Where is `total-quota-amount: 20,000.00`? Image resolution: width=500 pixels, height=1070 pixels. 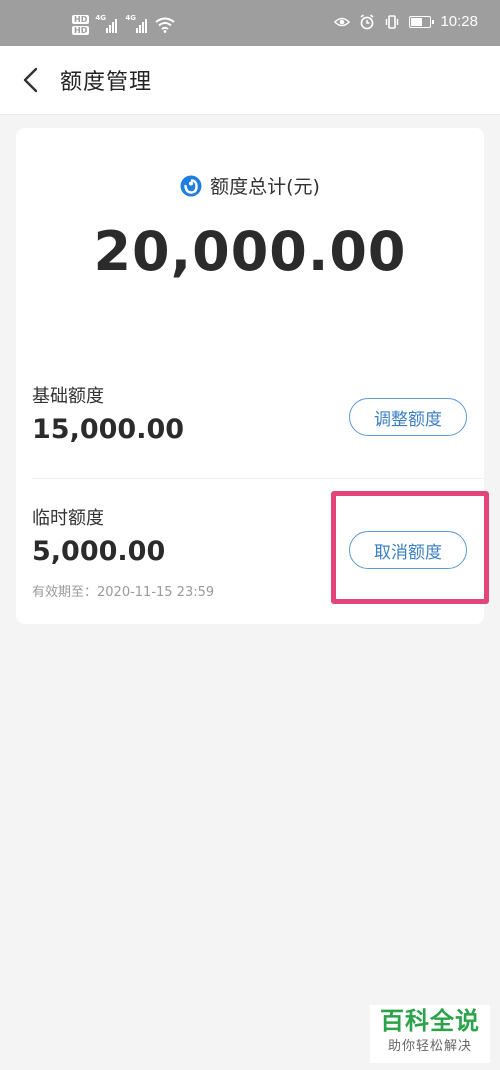 total-quota-amount: 20,000.00 is located at coordinates (250, 251).